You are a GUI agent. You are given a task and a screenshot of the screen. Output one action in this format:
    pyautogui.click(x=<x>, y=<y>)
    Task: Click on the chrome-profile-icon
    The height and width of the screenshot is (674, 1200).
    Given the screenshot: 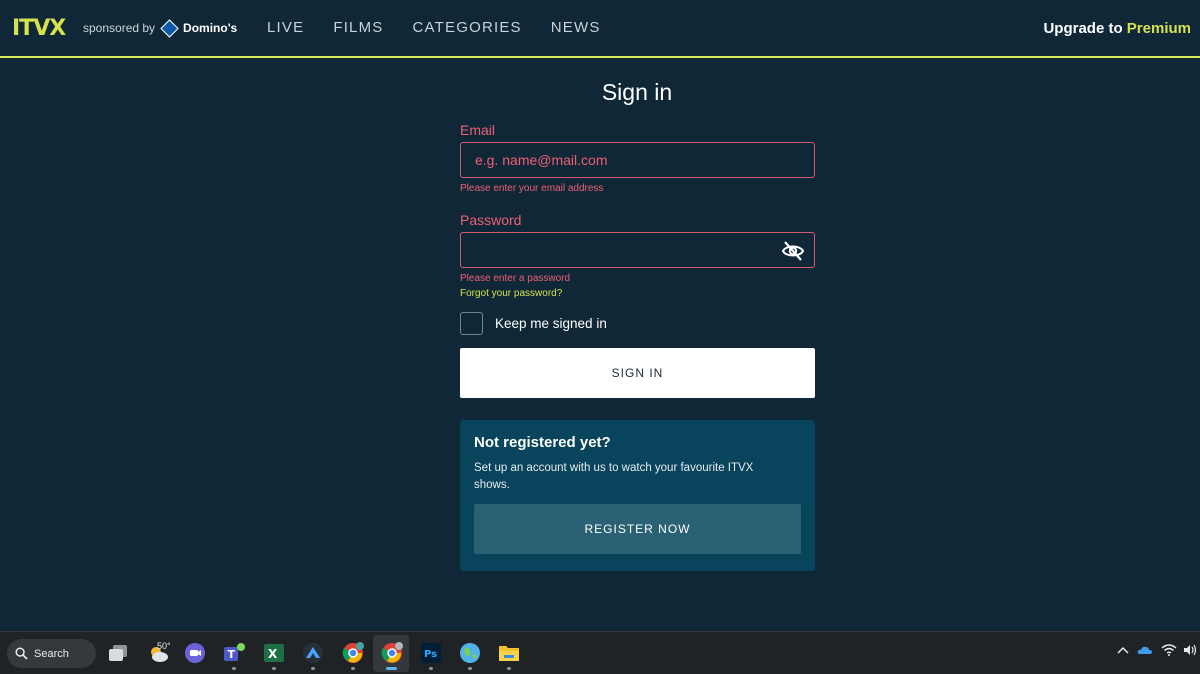 What is the action you would take?
    pyautogui.click(x=353, y=653)
    